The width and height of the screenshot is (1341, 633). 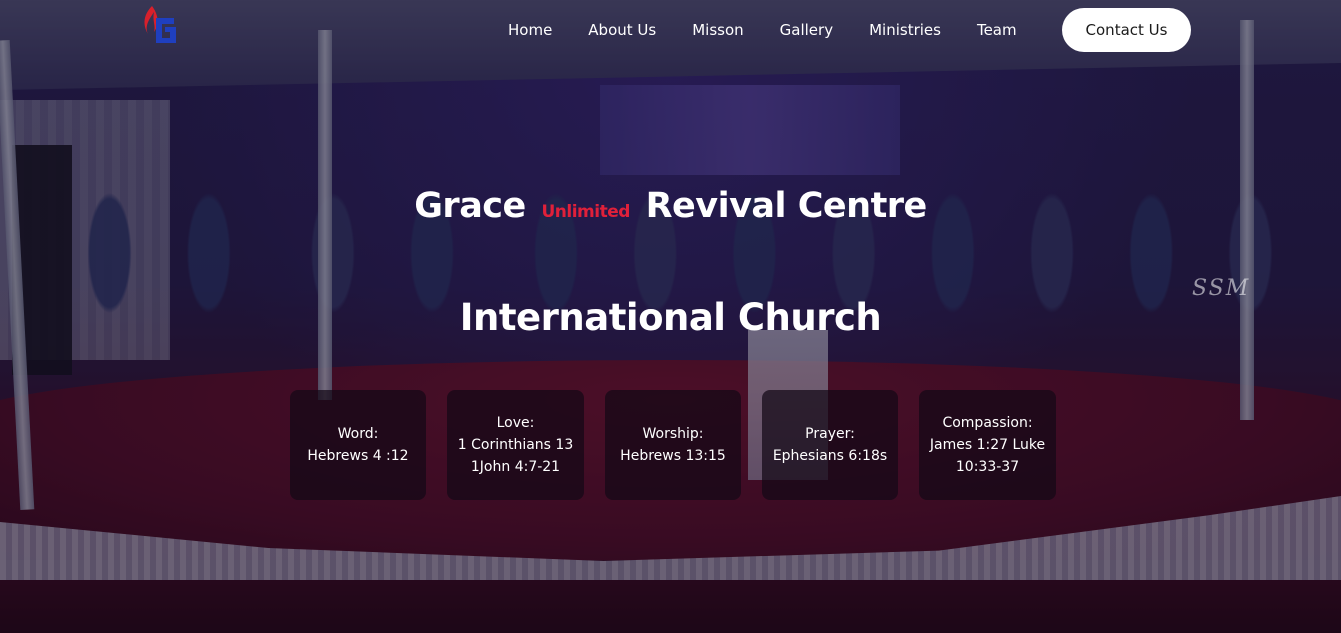 What do you see at coordinates (358, 434) in the screenshot?
I see `card-heading: Word:` at bounding box center [358, 434].